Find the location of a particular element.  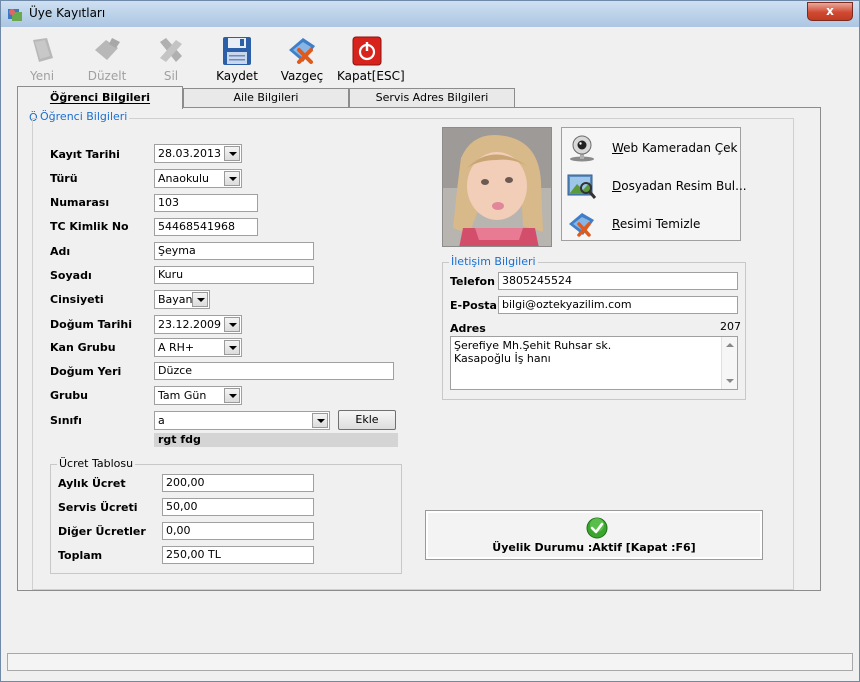

diger-label: Diğer Ücretler is located at coordinates (102, 531).